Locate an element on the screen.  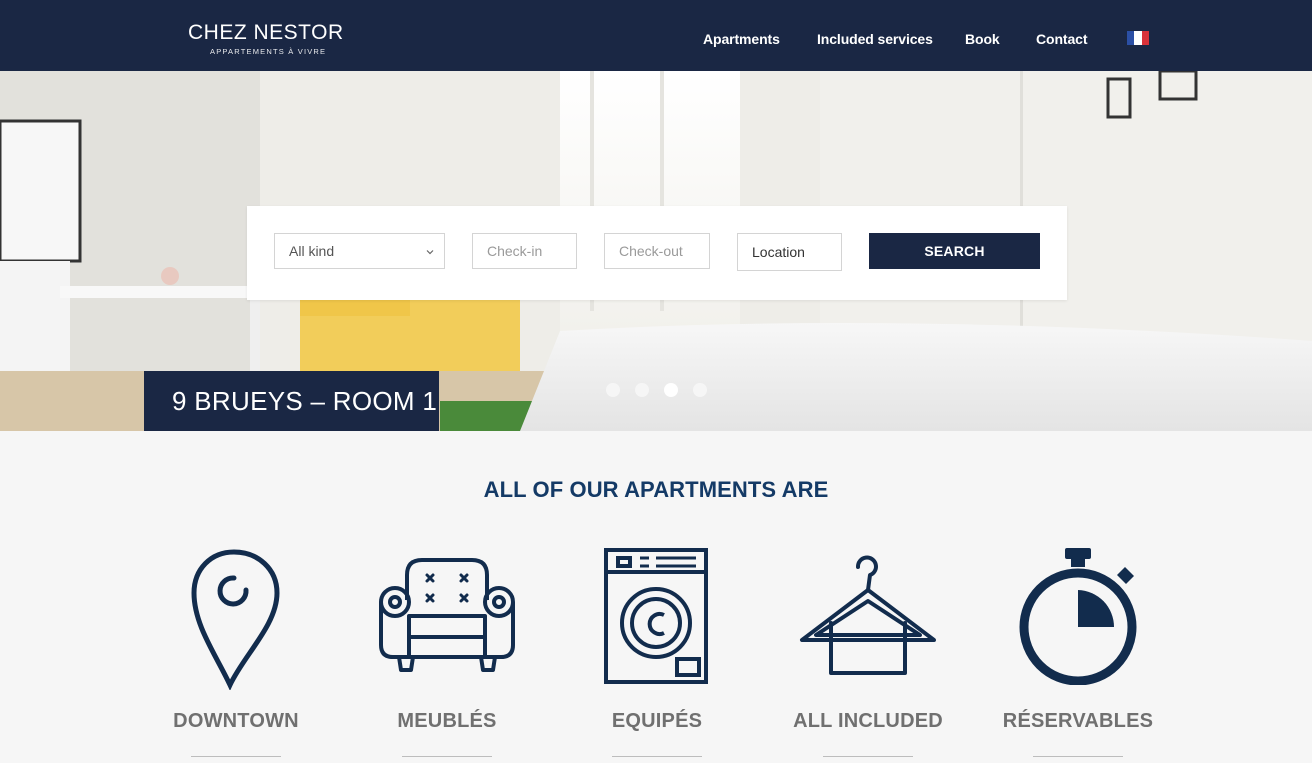
washing-machine-icon is located at coordinates (656, 616).